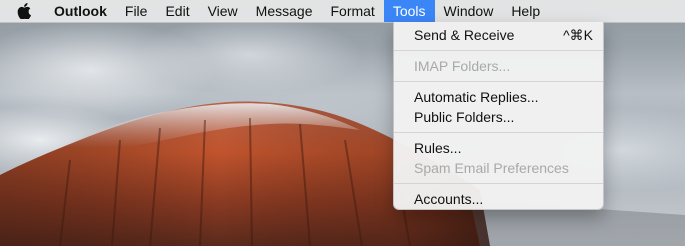 This screenshot has width=685, height=246. What do you see at coordinates (136, 11) in the screenshot?
I see `menu-file: File` at bounding box center [136, 11].